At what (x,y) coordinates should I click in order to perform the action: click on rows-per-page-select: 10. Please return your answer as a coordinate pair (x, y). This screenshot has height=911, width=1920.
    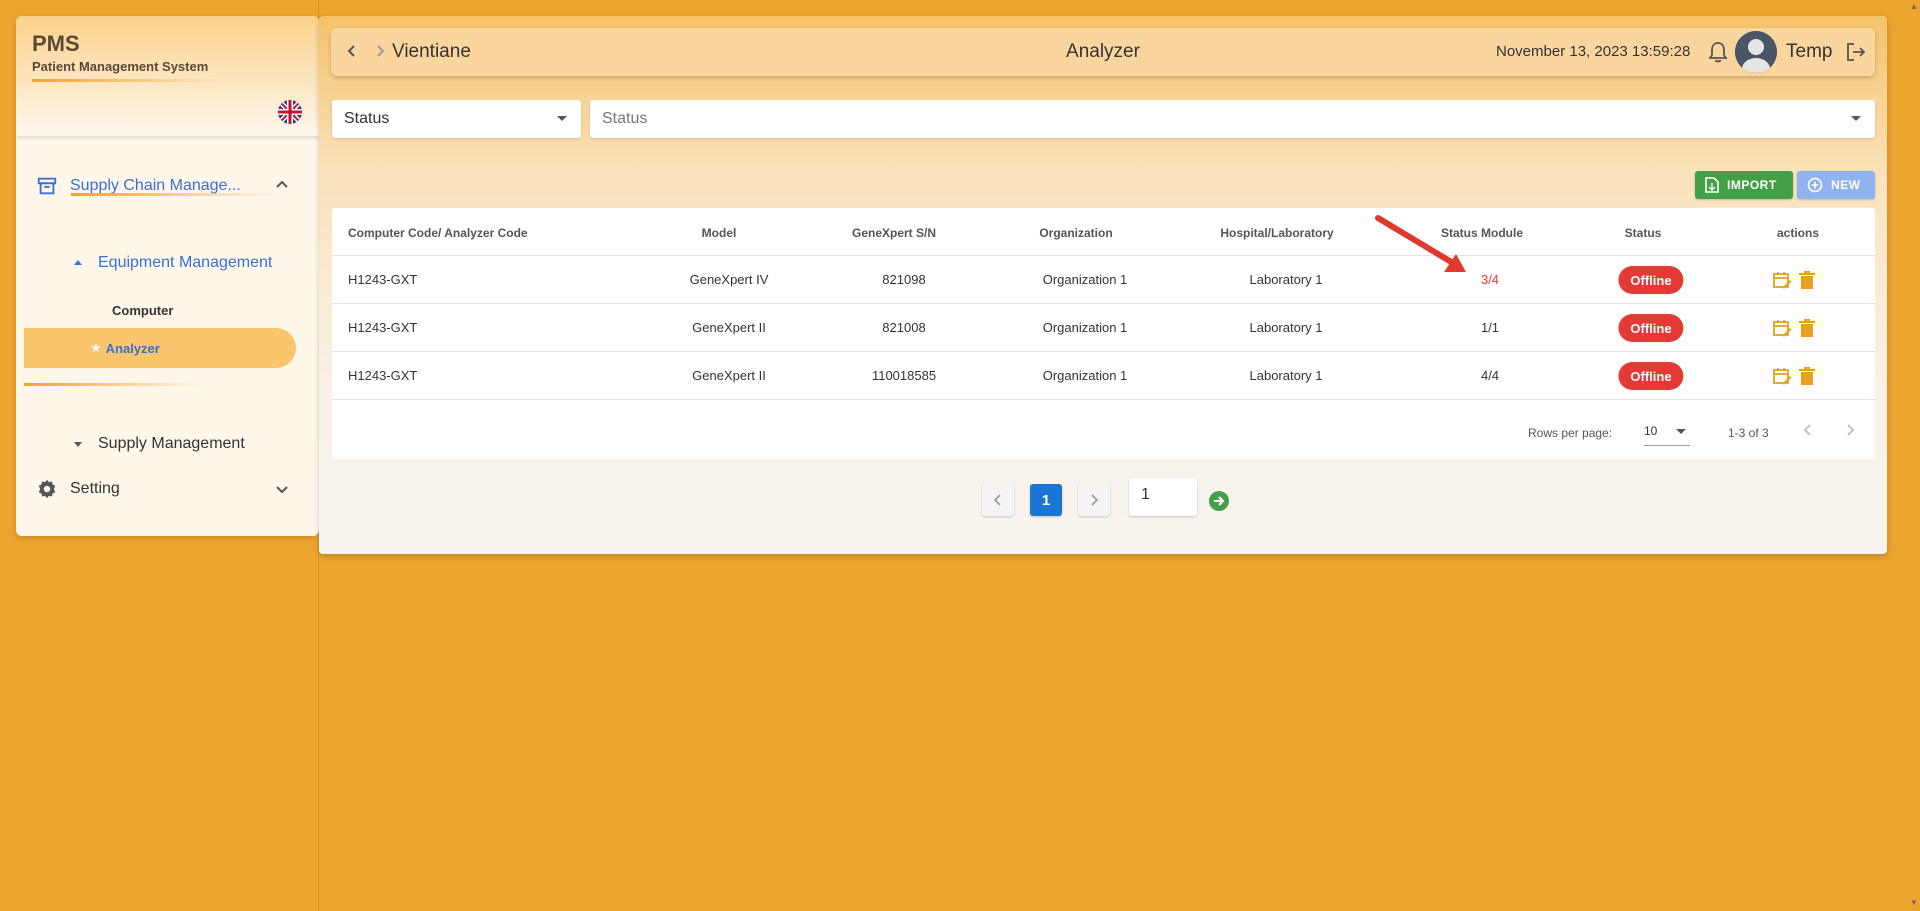
    Looking at the image, I should click on (1667, 431).